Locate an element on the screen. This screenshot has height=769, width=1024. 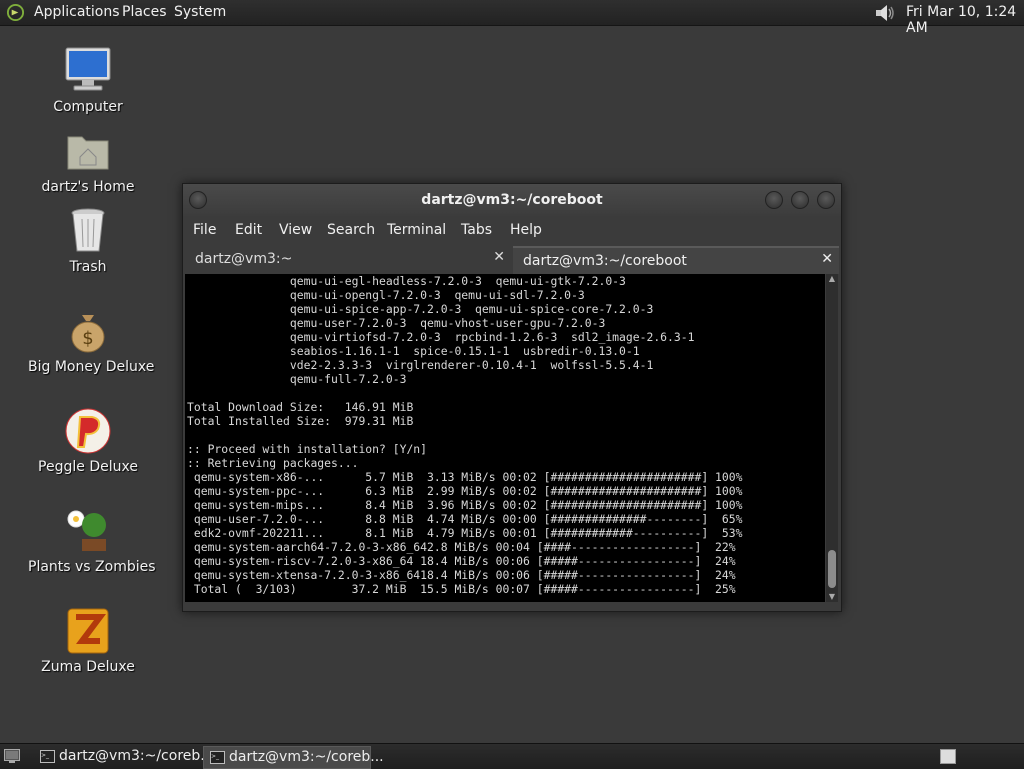
maximize-icon is located at coordinates (800, 200).